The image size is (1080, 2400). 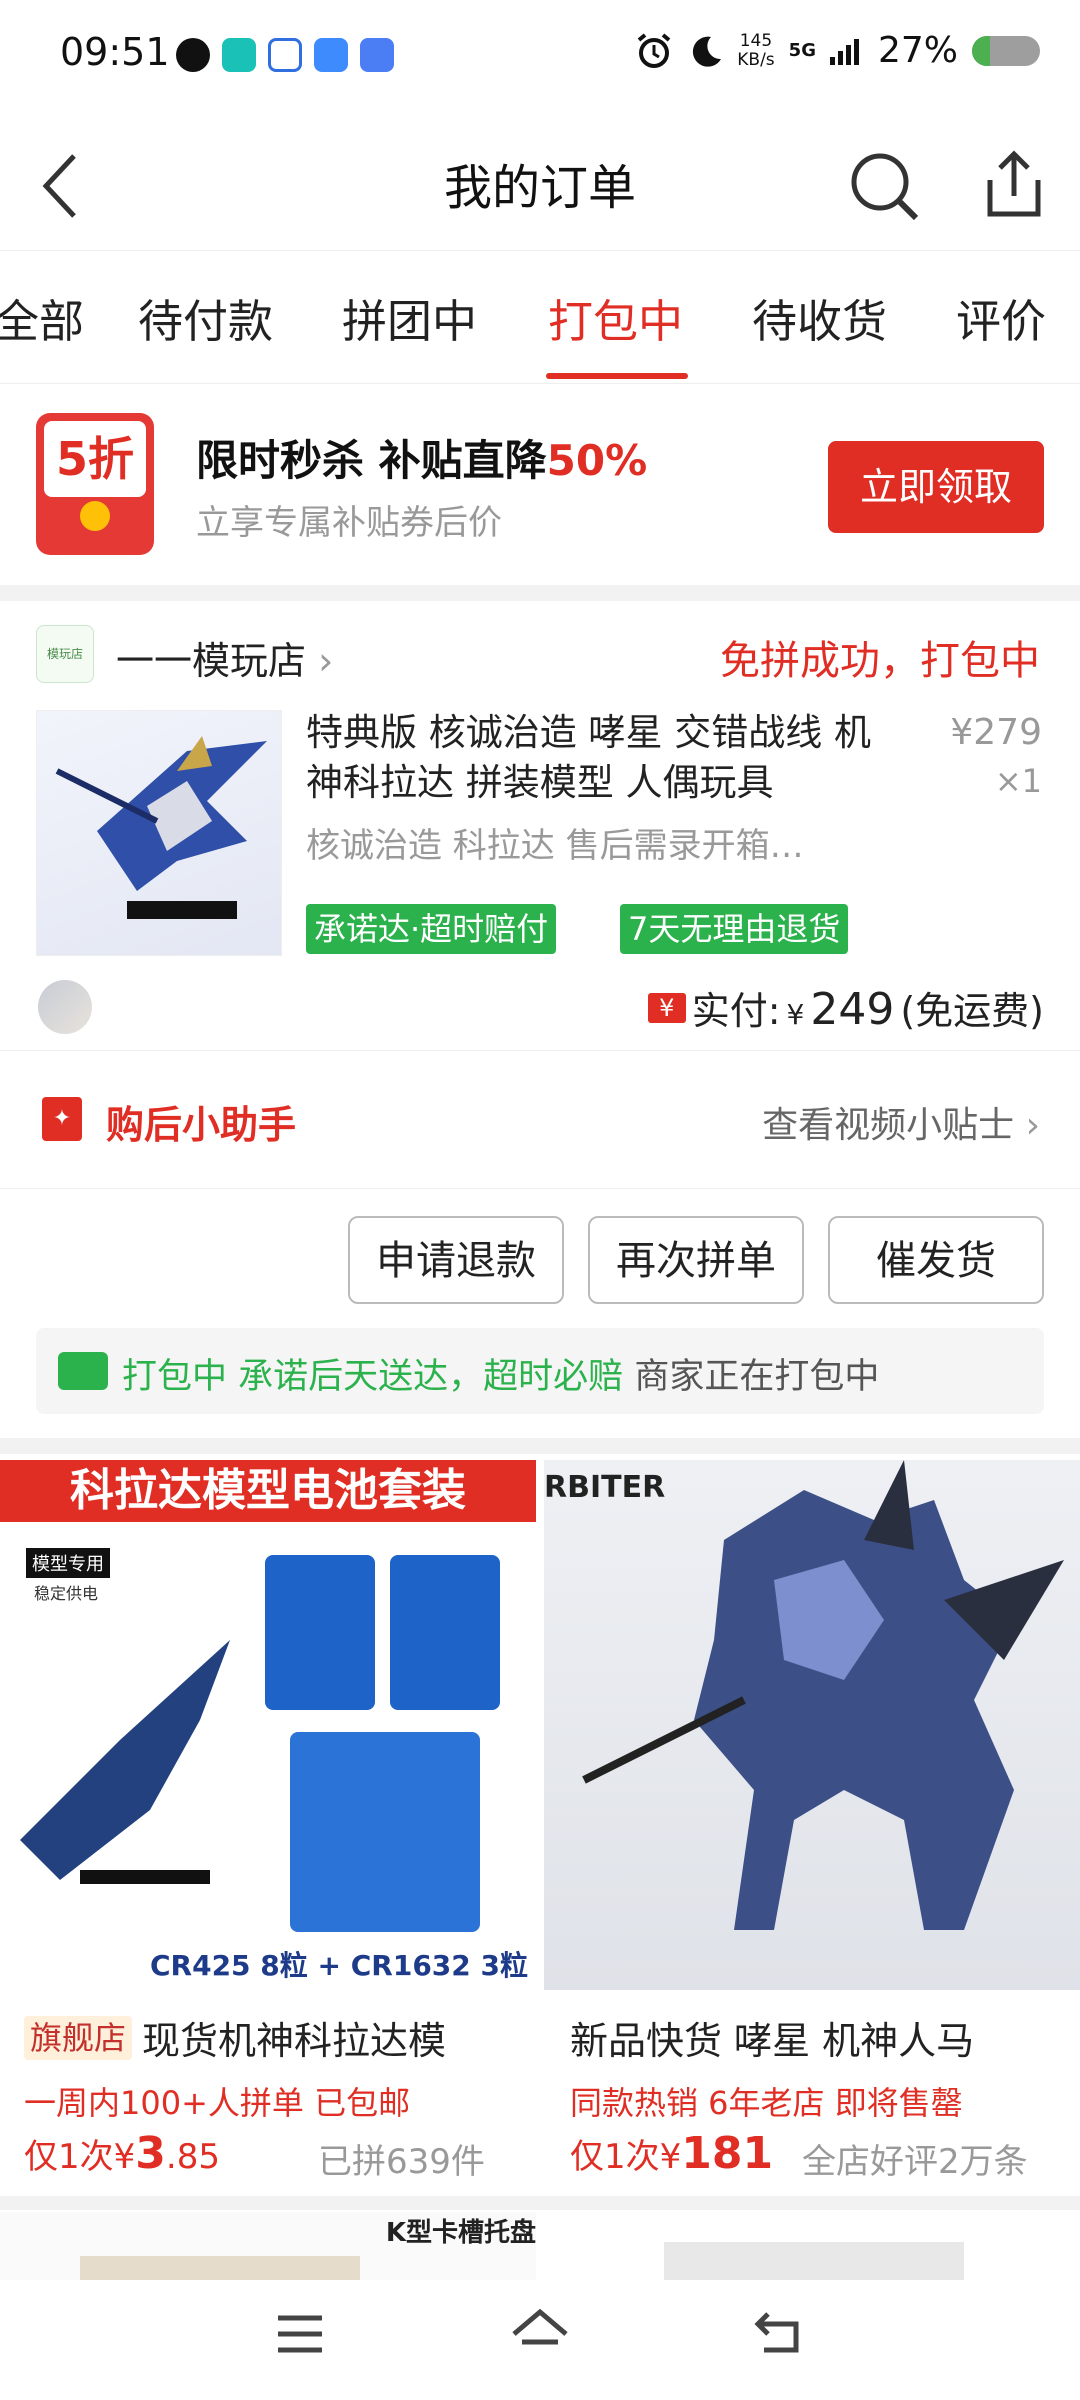 I want to click on shipping-text: 打包中 承诺后天送达，超时必赔 商家正在打包中, so click(x=500, y=1373).